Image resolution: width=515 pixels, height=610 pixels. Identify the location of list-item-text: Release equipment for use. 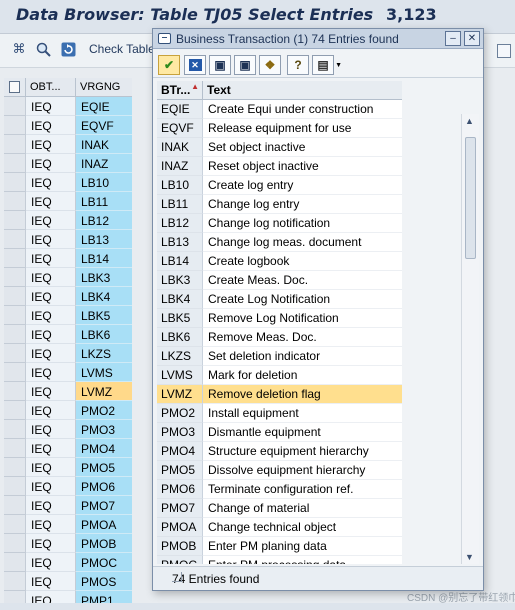
(302, 128).